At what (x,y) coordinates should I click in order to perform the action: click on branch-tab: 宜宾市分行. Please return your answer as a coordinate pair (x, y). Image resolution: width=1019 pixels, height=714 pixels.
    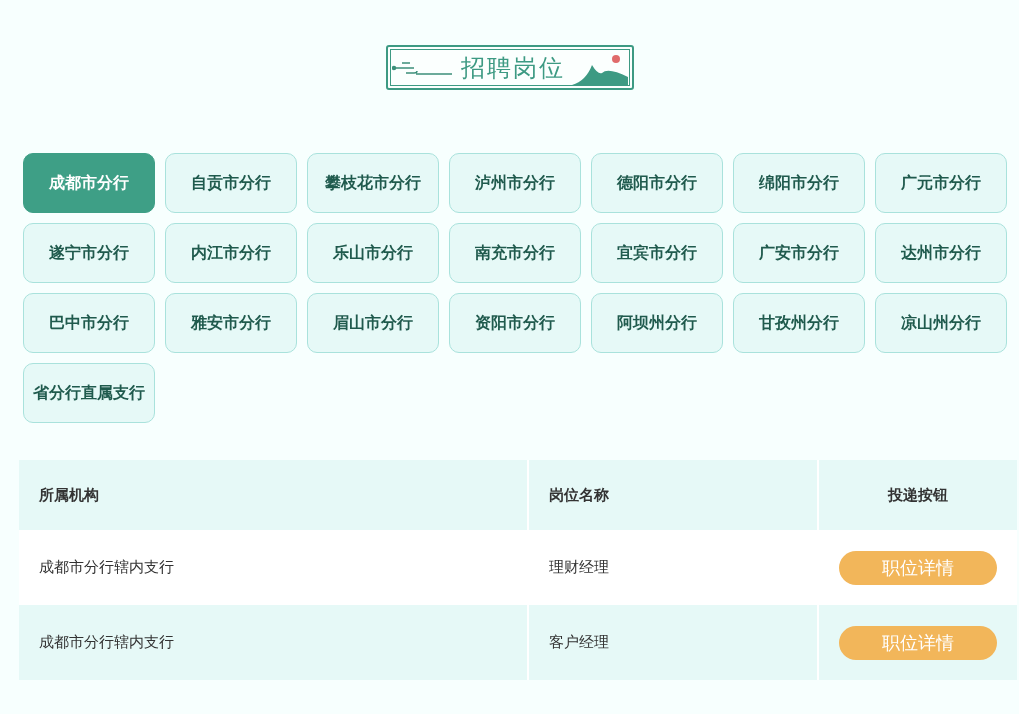
    Looking at the image, I should click on (657, 253).